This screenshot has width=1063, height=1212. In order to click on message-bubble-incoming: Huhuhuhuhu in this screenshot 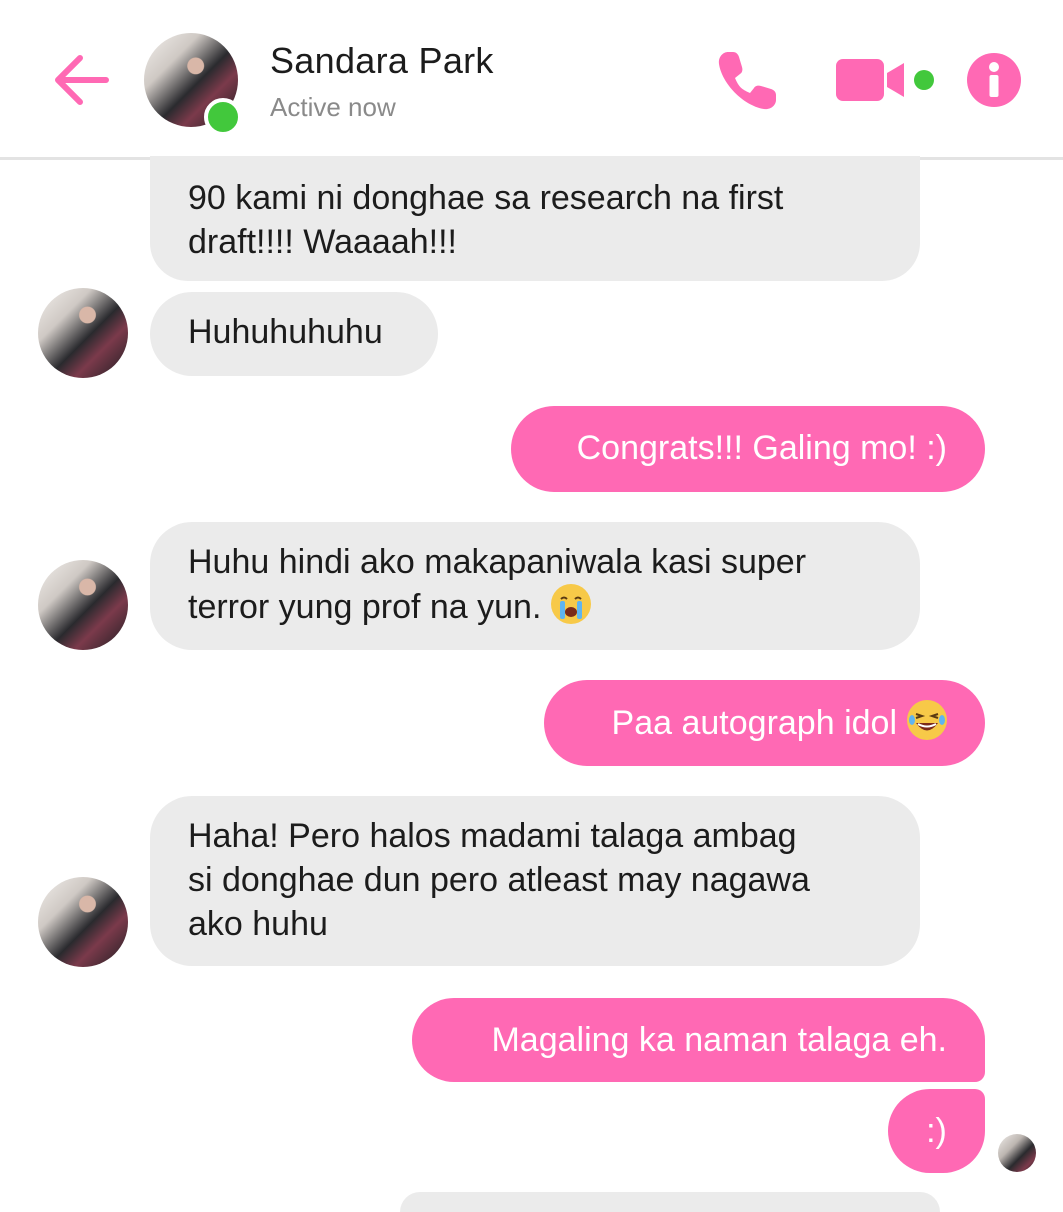, I will do `click(294, 334)`.